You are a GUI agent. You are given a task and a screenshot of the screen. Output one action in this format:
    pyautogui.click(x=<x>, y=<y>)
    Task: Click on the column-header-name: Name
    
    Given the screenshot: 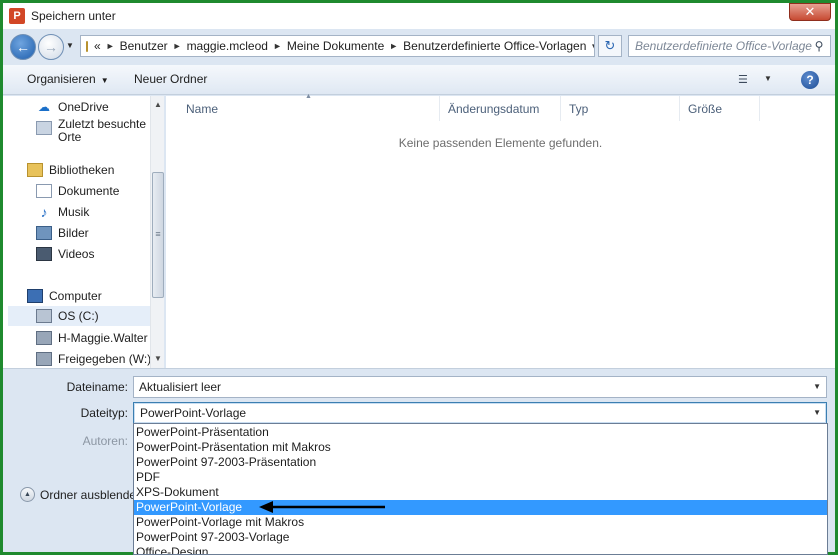 What is the action you would take?
    pyautogui.click(x=309, y=108)
    